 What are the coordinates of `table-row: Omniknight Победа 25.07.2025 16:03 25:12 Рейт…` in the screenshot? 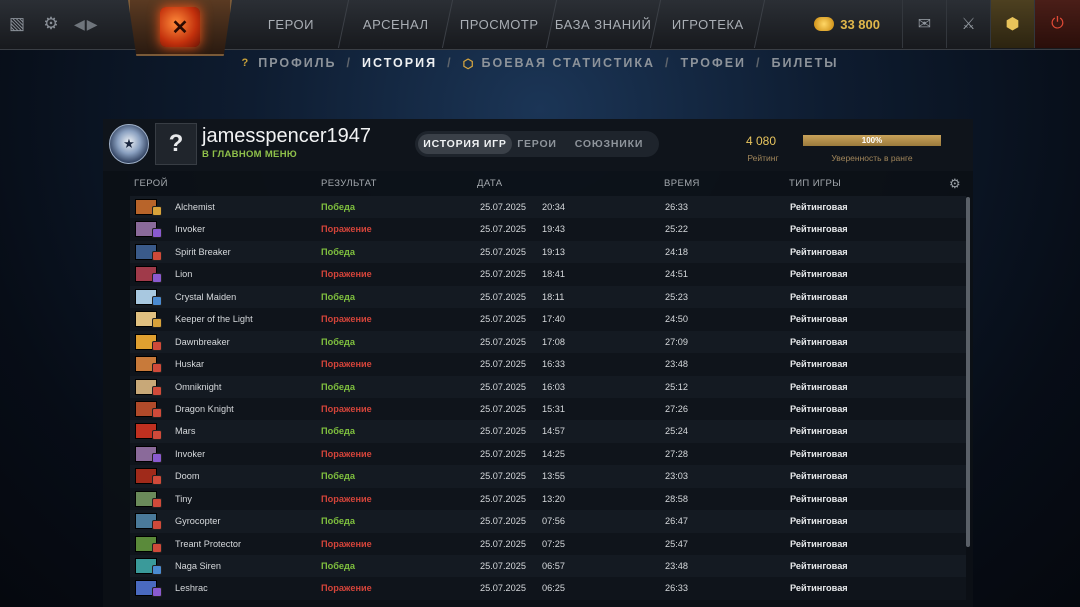 It's located at (548, 386).